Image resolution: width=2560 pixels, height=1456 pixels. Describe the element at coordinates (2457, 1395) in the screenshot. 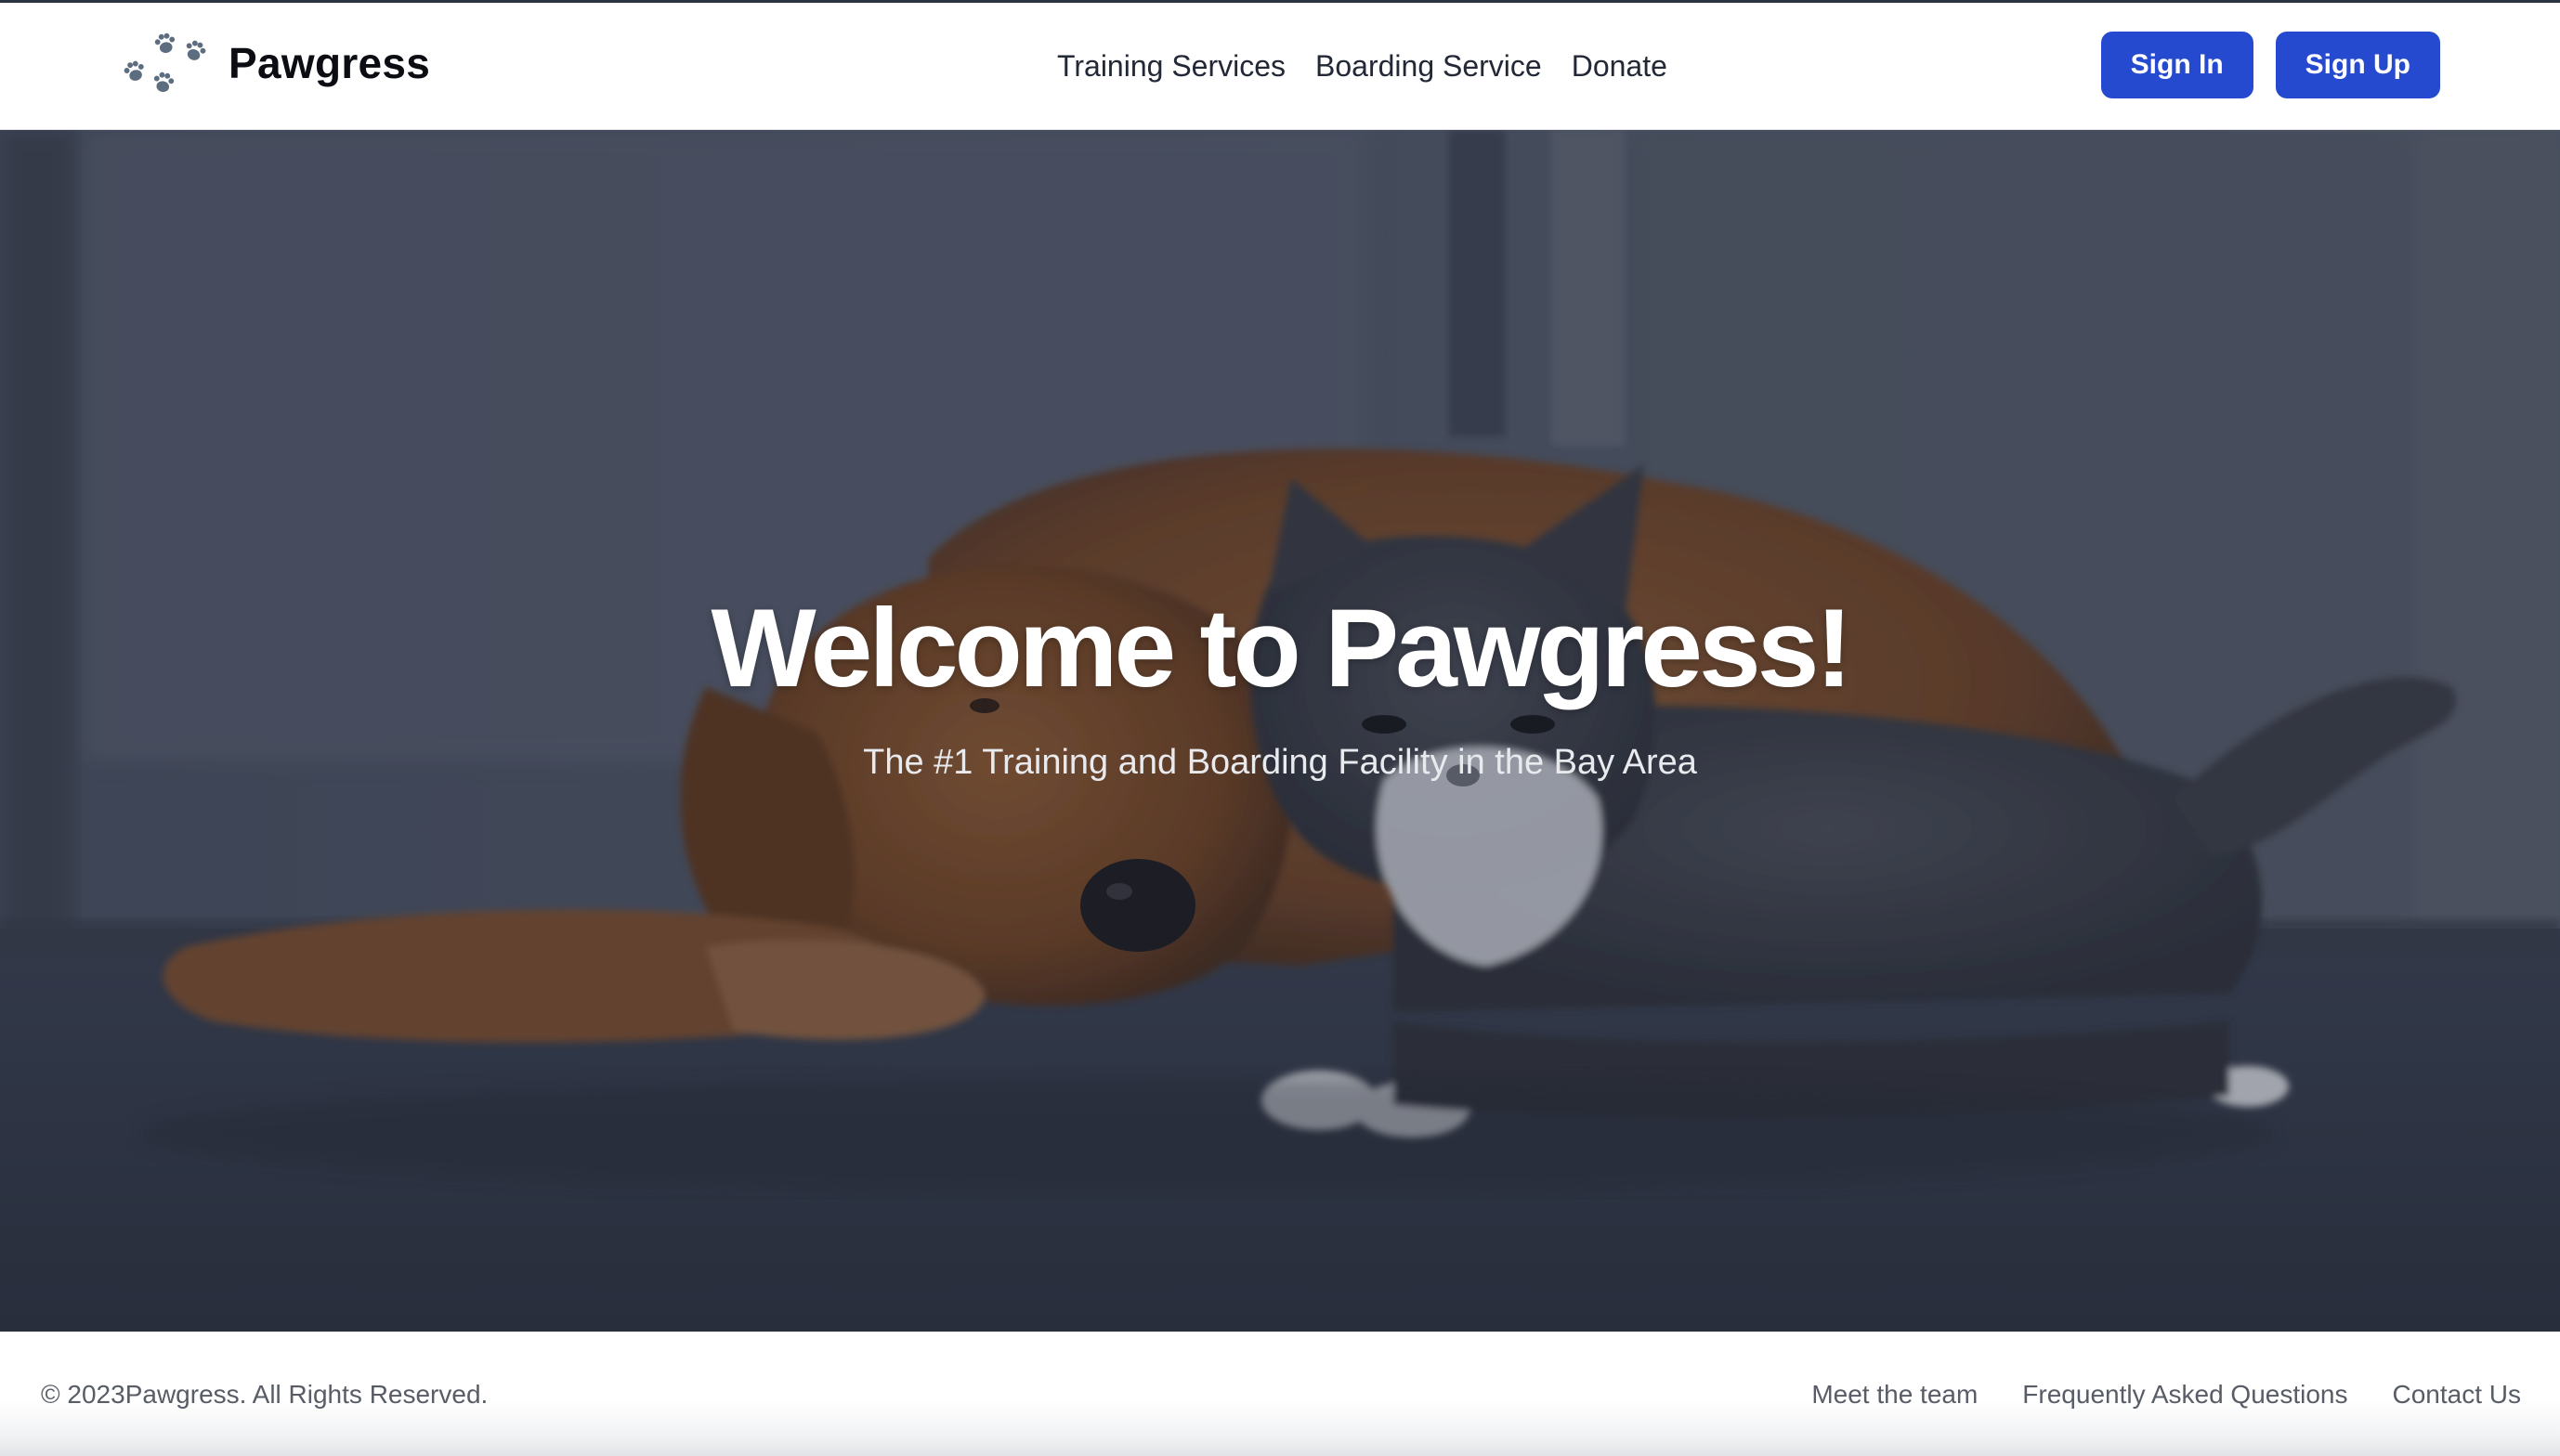

I see `footer-link-contact-us: Contact Us` at that location.